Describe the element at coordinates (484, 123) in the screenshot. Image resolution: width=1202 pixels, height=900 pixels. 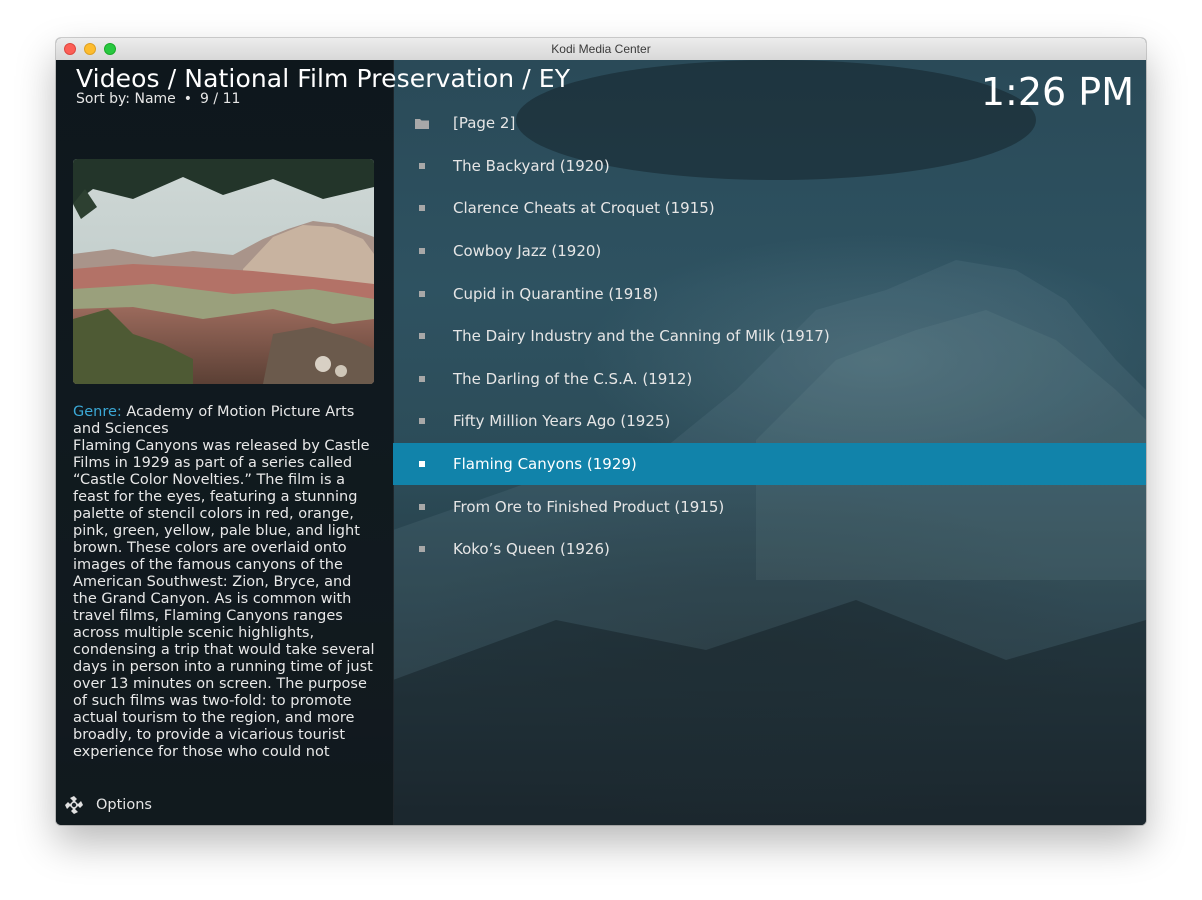
I see `list-item-label: [Page 2]` at that location.